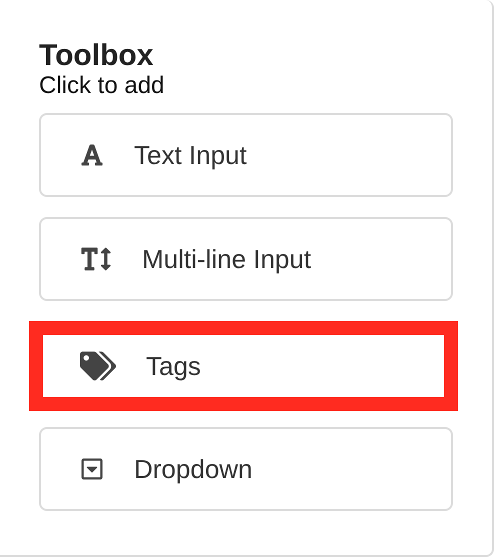 The height and width of the screenshot is (560, 496). I want to click on toolbox-item: Text Input, so click(246, 155).